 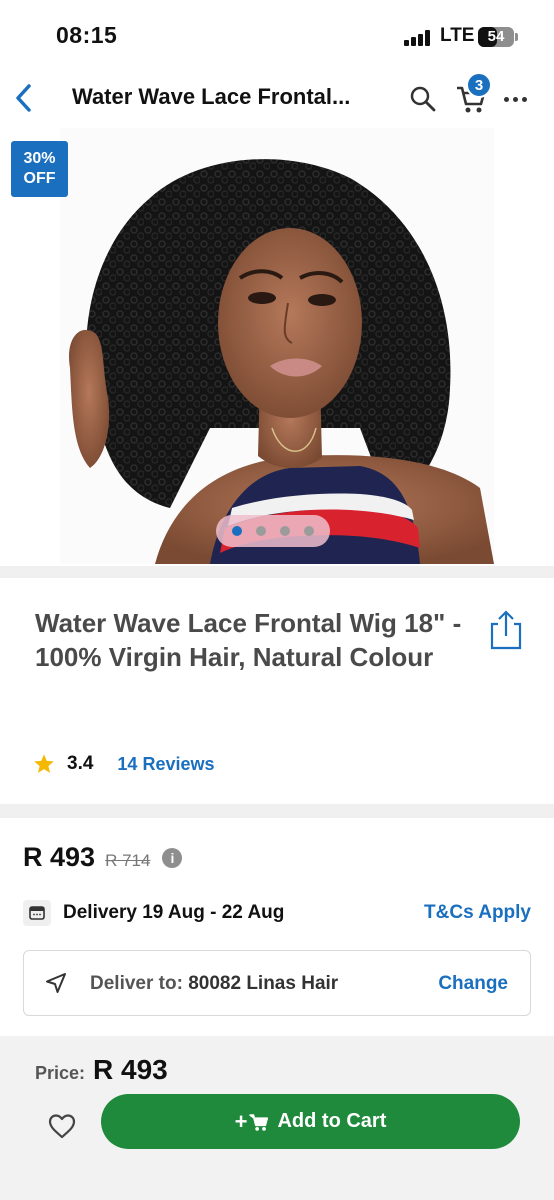 What do you see at coordinates (473, 984) in the screenshot?
I see `change-address-link: Change` at bounding box center [473, 984].